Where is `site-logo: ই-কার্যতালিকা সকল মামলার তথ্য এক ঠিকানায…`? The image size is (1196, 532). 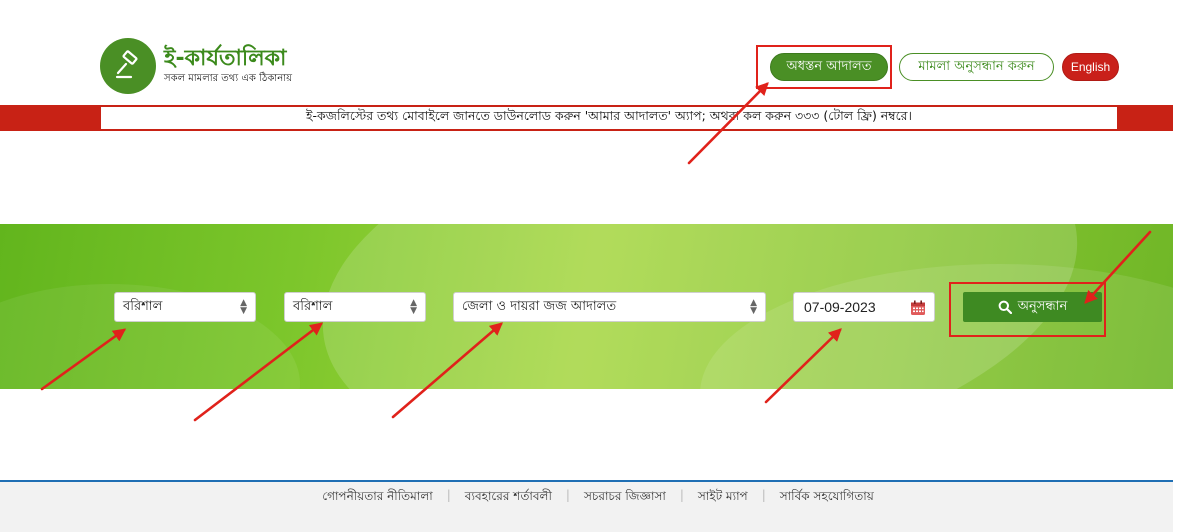
site-logo: ই-কার্যতালিকা সকল মামলার তথ্য এক ঠিকানায… is located at coordinates (196, 66).